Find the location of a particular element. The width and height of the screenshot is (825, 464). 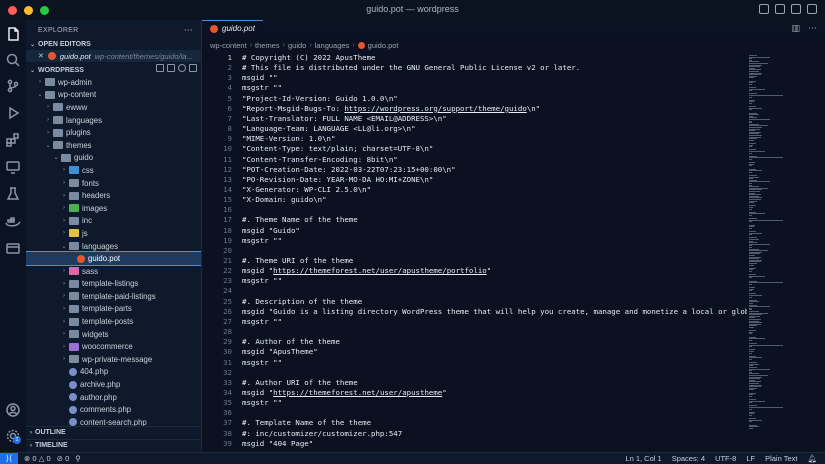

code-text: msgid "Guido" is located at coordinates (271, 230).